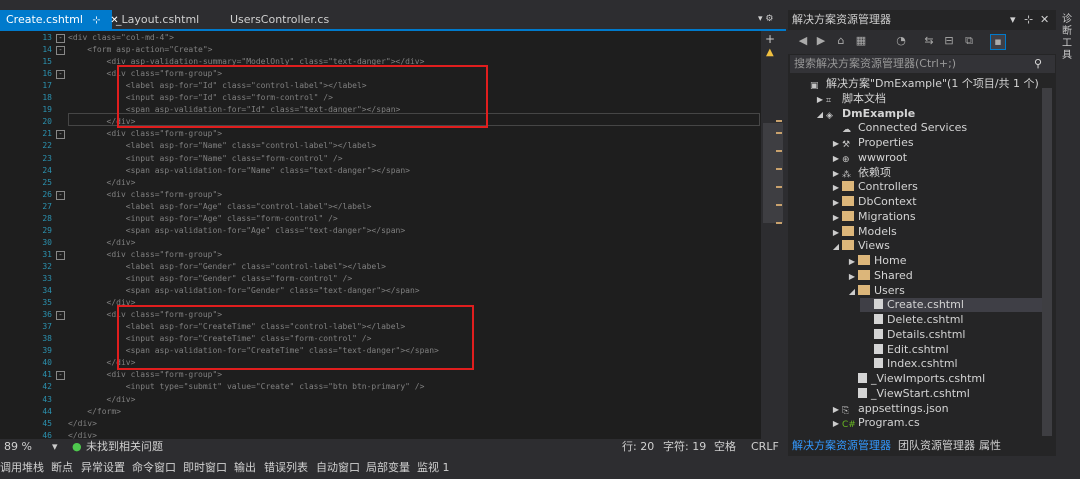 This screenshot has width=1080, height=479. Describe the element at coordinates (380, 255) in the screenshot. I see `code-line: 31- <div class="form-group">` at that location.